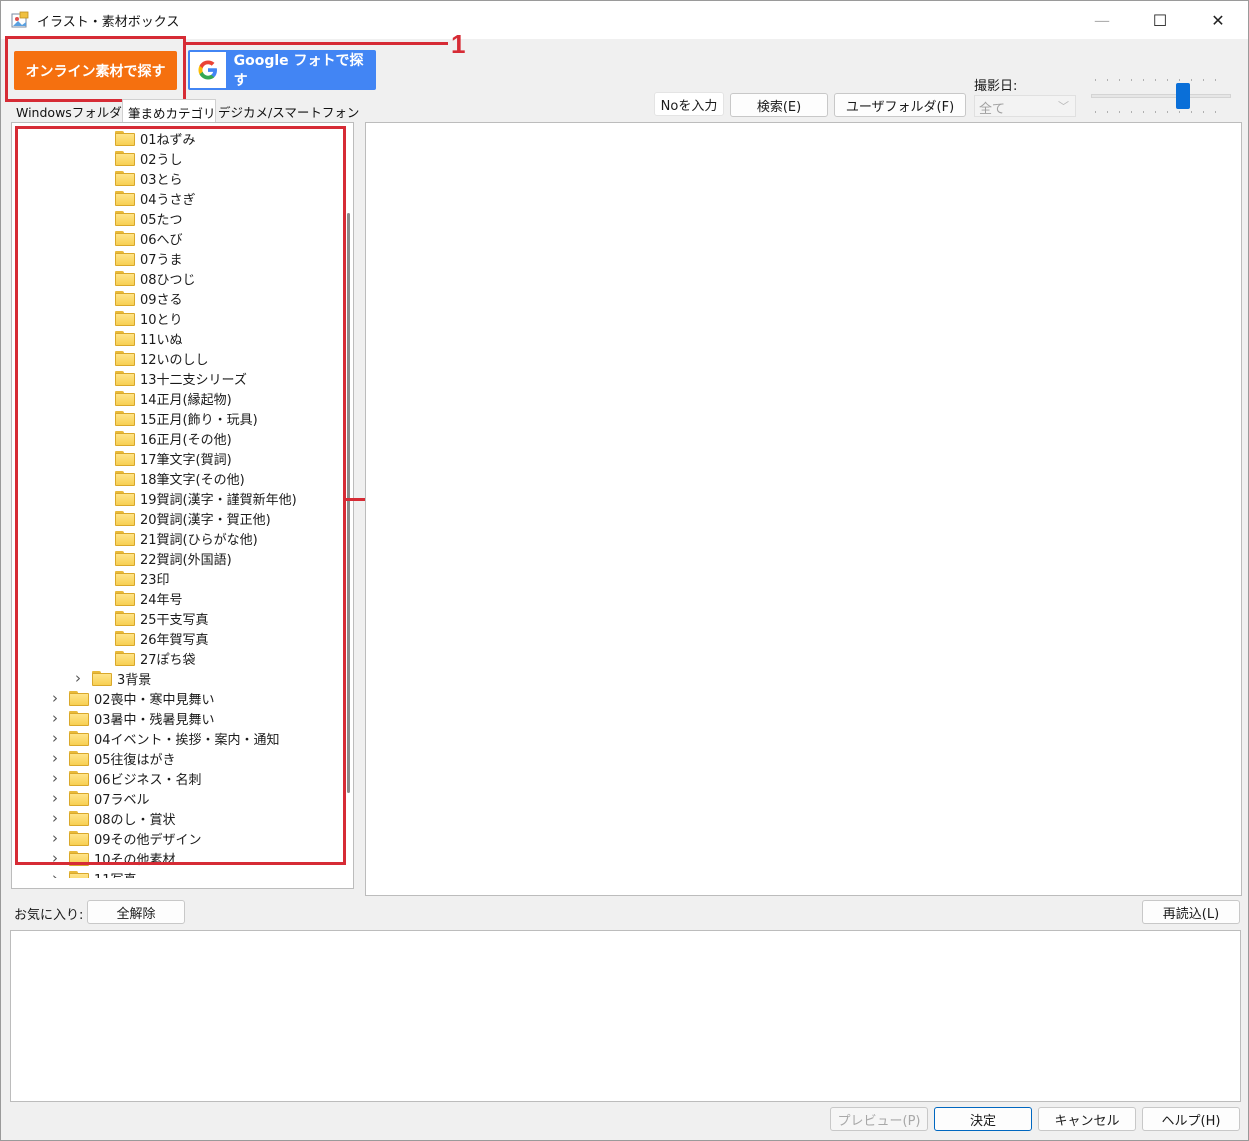 The image size is (1249, 1141). I want to click on close-icon: ✕, so click(1218, 20).